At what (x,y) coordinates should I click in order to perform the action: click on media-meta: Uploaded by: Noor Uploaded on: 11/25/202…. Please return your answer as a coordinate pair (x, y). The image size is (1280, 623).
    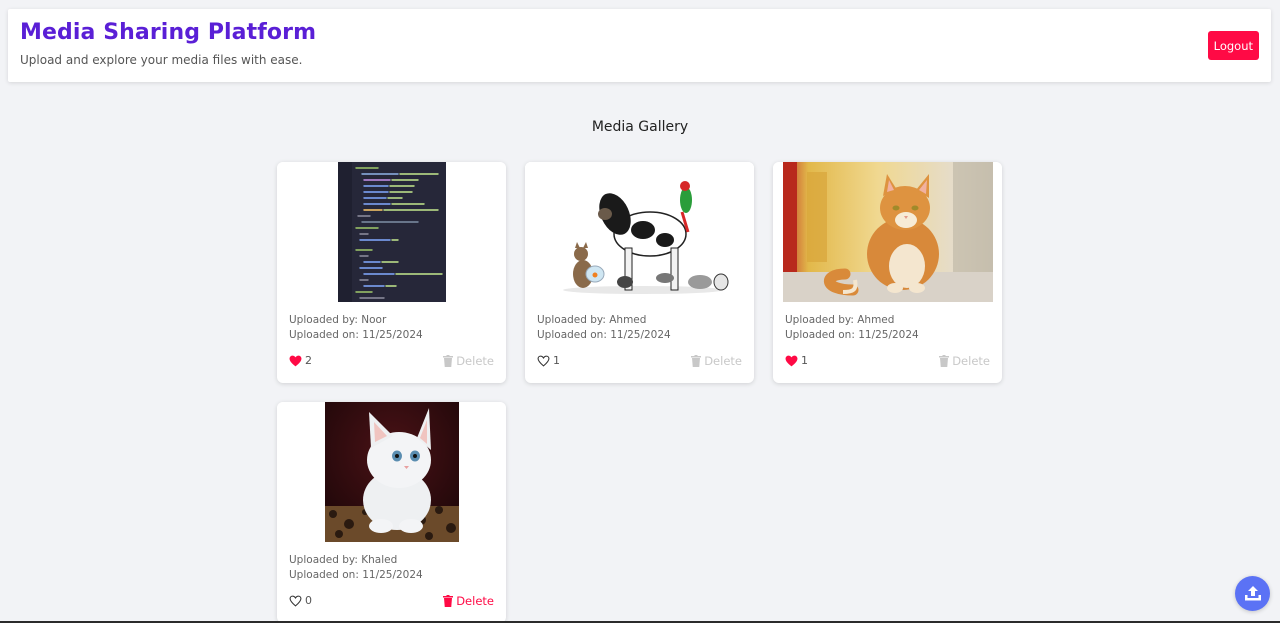
    Looking at the image, I should click on (356, 328).